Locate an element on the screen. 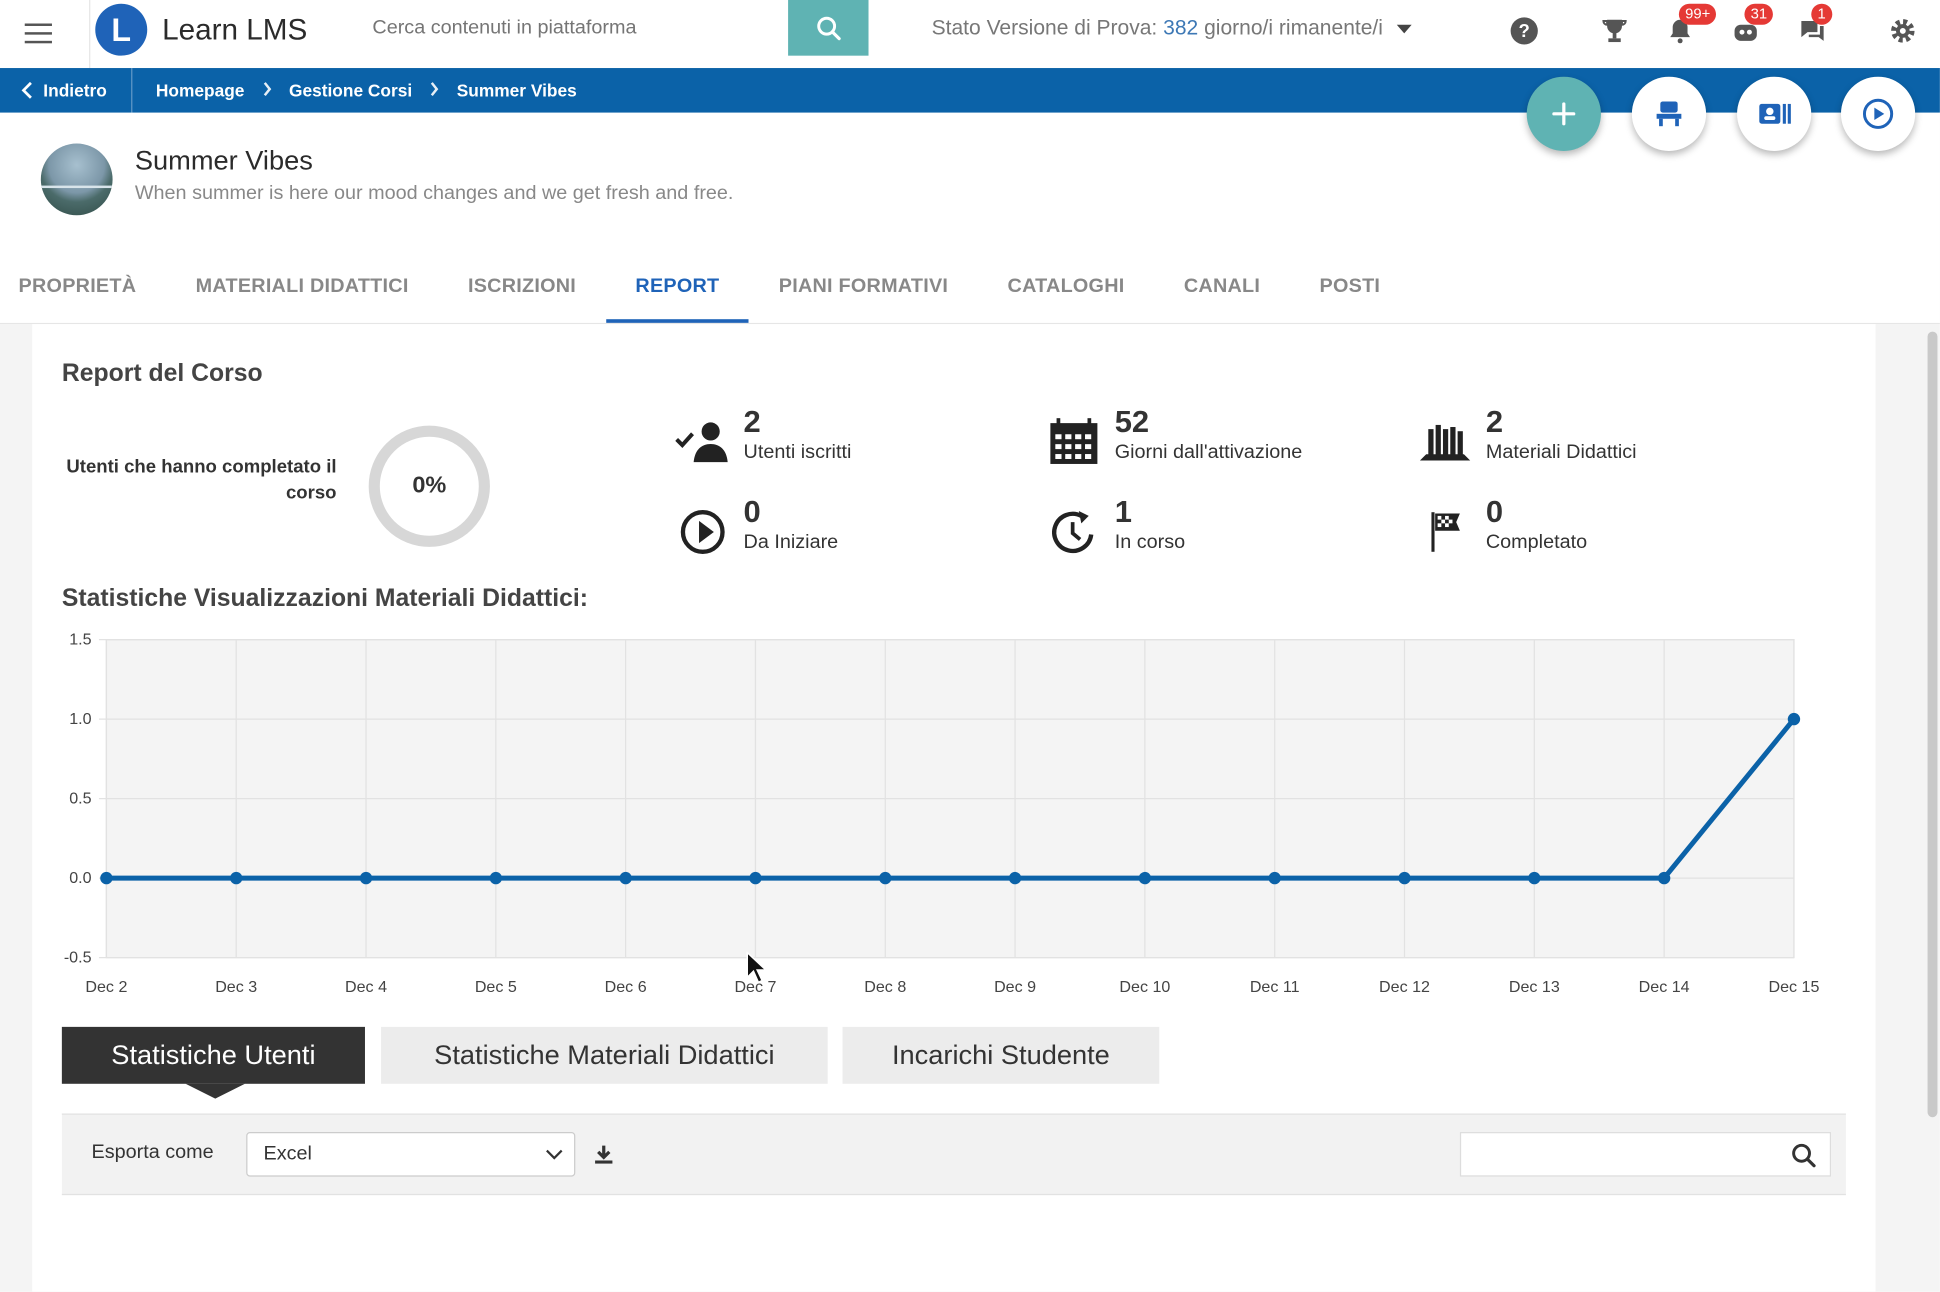 The height and width of the screenshot is (1292, 1940). stat-label: Materiali Didattici is located at coordinates (1561, 452).